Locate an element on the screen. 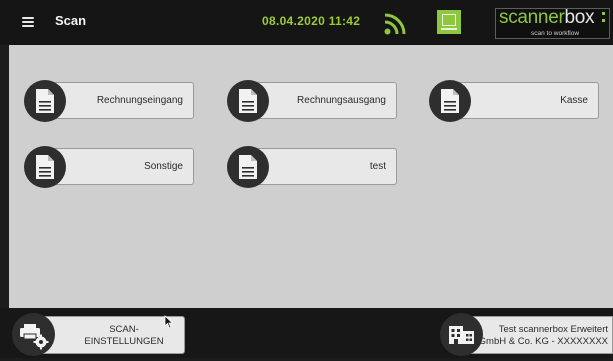 This screenshot has height=361, width=613. profile-button-kasse: Kasse is located at coordinates (514, 101).